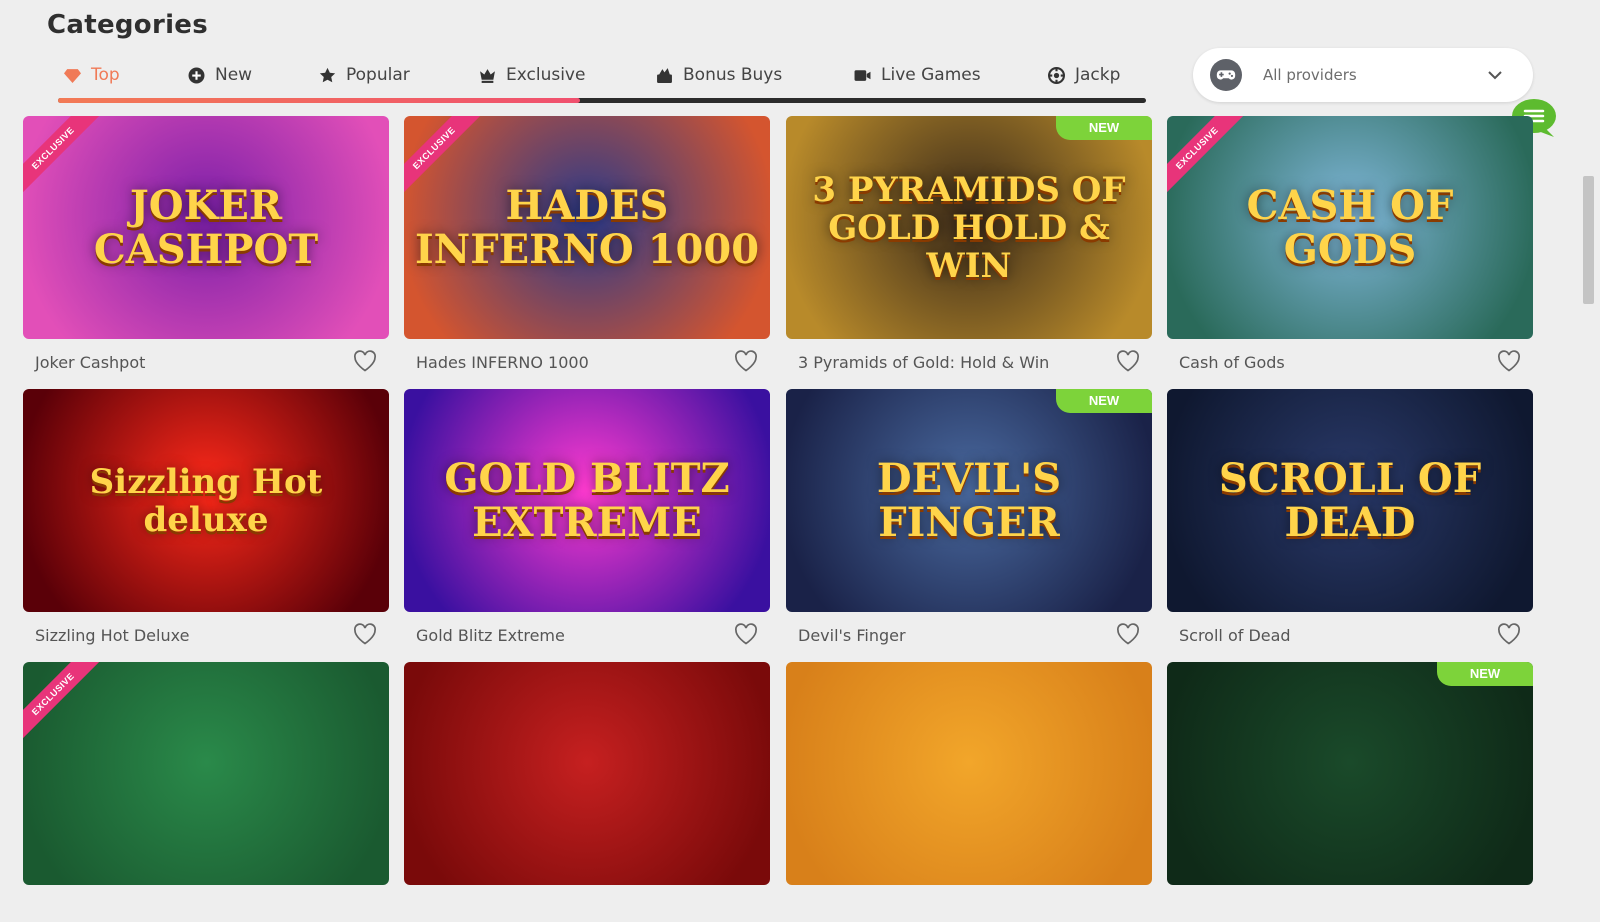  Describe the element at coordinates (862, 75) in the screenshot. I see `video-camera-icon` at that location.